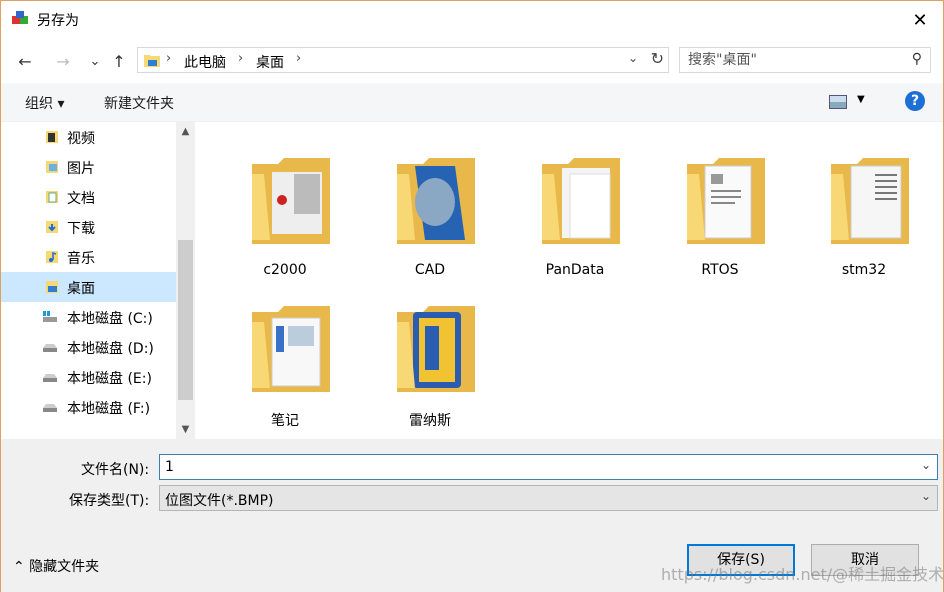  I want to click on sidebar-item-label: 本地磁盘 (E:), so click(109, 379).